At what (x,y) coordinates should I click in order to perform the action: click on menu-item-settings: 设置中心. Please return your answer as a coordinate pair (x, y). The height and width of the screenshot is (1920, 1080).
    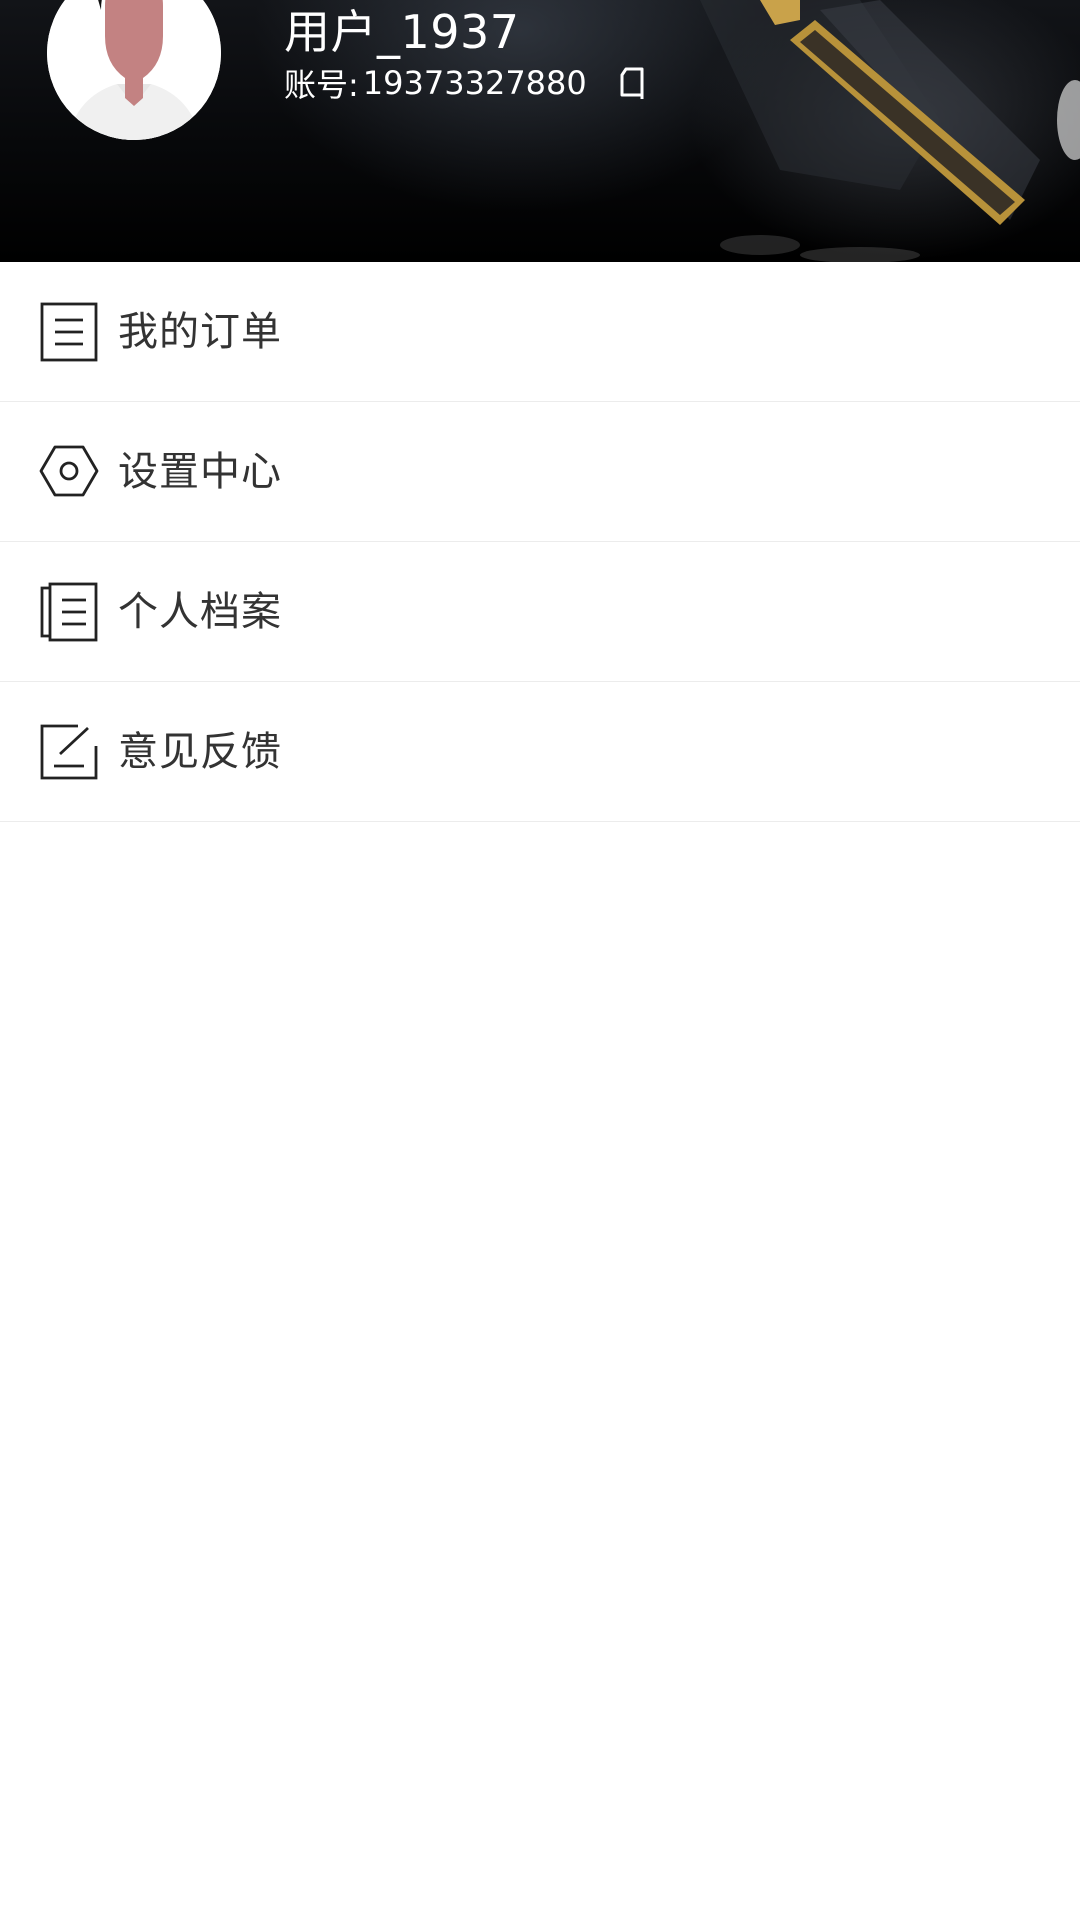
    Looking at the image, I should click on (540, 472).